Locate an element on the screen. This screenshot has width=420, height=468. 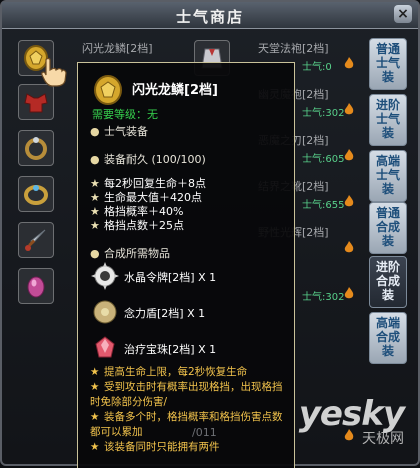
material-name: 念力盾[2档] X 1 is located at coordinates (165, 313).